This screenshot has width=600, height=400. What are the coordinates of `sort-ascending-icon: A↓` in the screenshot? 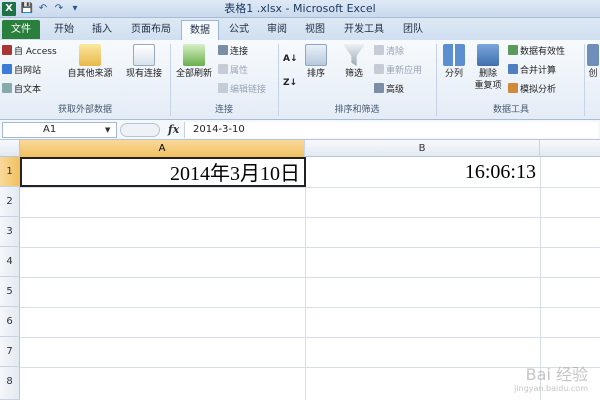 It's located at (290, 59).